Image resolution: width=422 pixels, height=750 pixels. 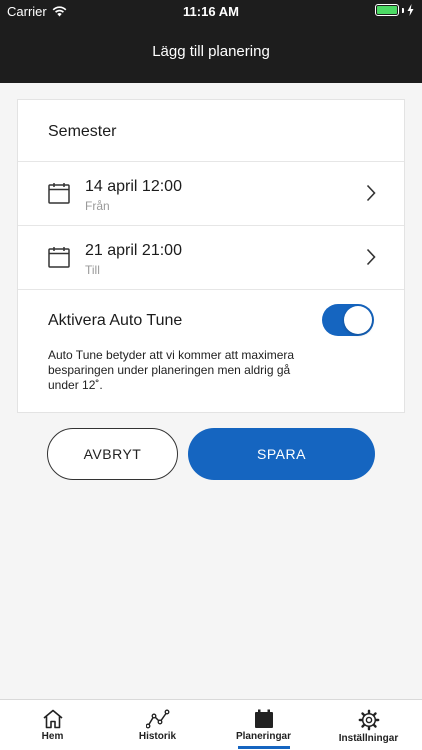 What do you see at coordinates (82, 131) in the screenshot?
I see `planning-name-value: Semester` at bounding box center [82, 131].